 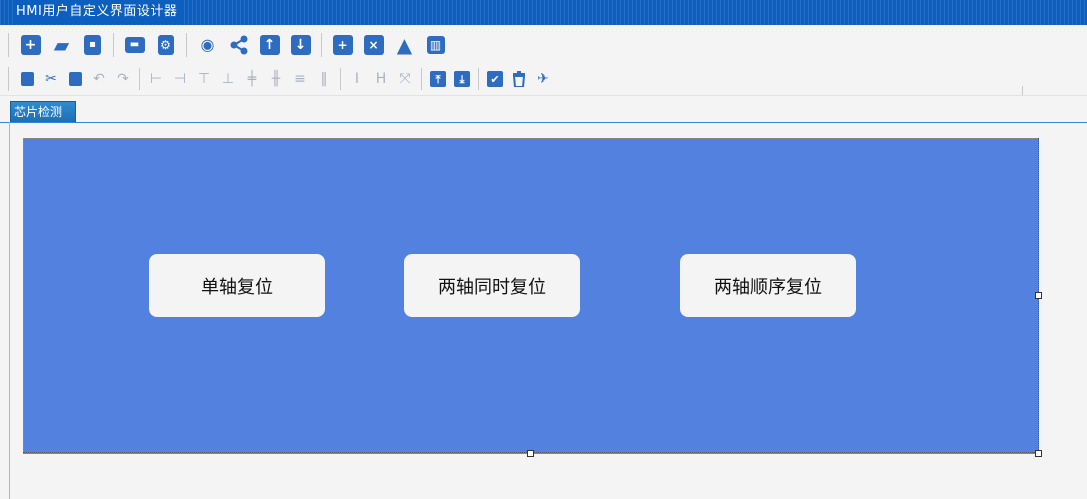 What do you see at coordinates (1038, 453) in the screenshot?
I see `resize-handle-bottom-right` at bounding box center [1038, 453].